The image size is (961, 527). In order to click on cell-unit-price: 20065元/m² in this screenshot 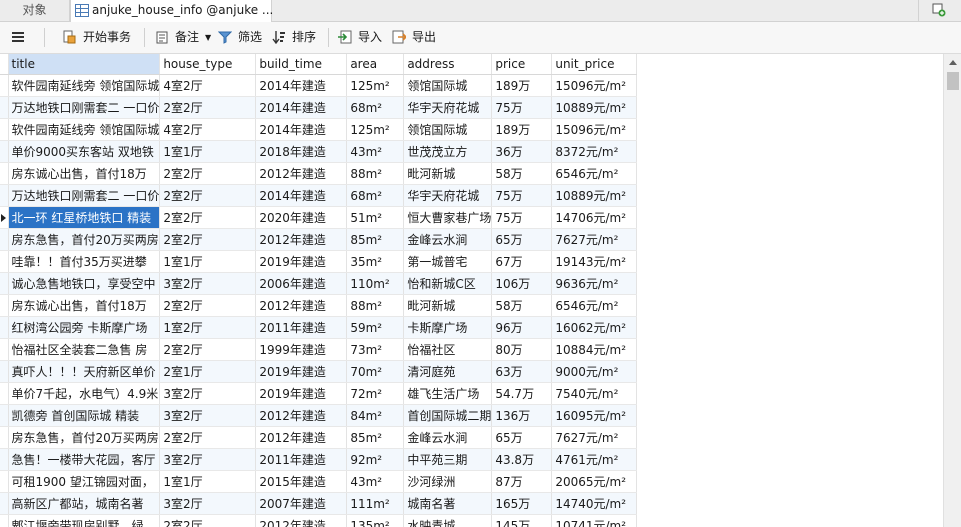, I will do `click(594, 481)`.